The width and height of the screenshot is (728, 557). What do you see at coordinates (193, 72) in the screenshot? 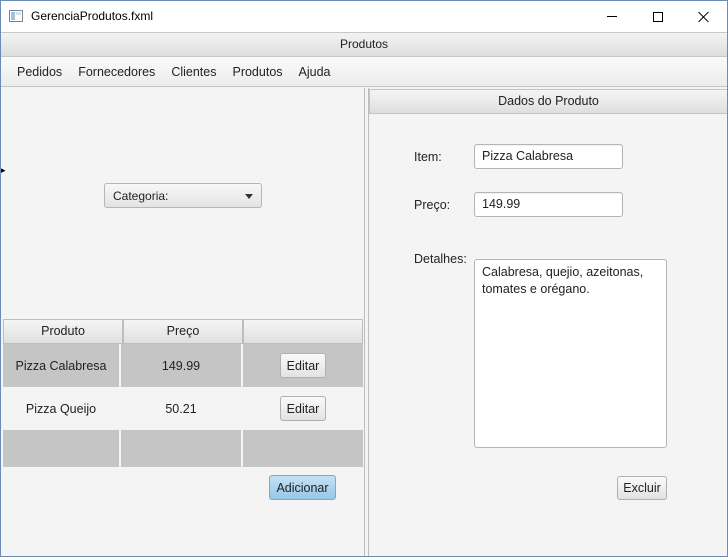
I see `menu-item-clientes: Clientes` at bounding box center [193, 72].